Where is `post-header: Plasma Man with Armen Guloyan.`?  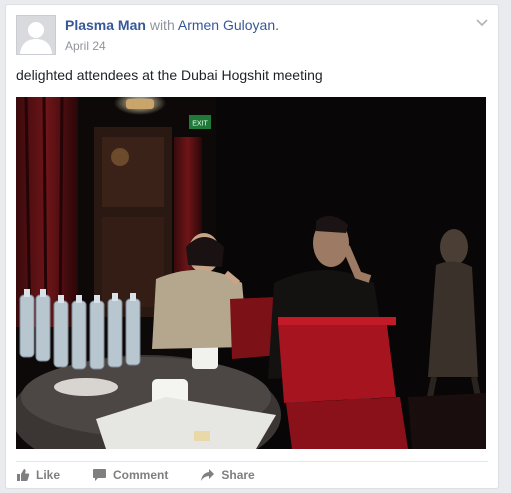
post-header: Plasma Man with Armen Guloyan. is located at coordinates (172, 25).